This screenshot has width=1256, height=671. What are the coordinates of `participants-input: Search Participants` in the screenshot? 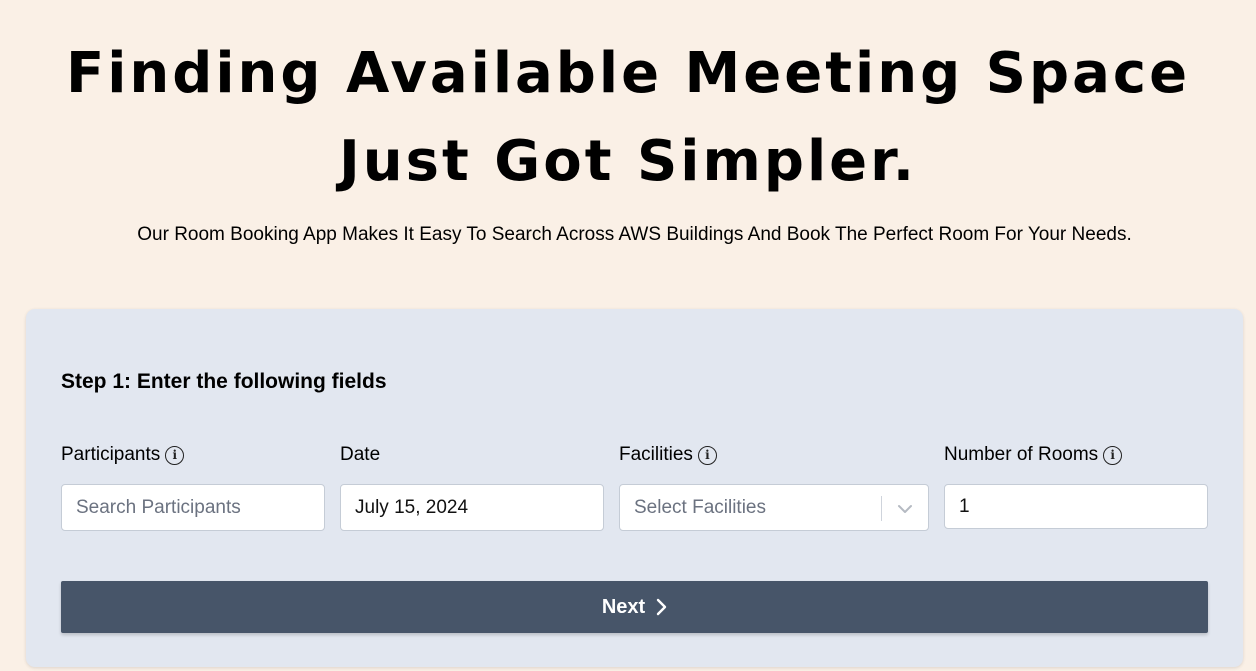 It's located at (193, 507).